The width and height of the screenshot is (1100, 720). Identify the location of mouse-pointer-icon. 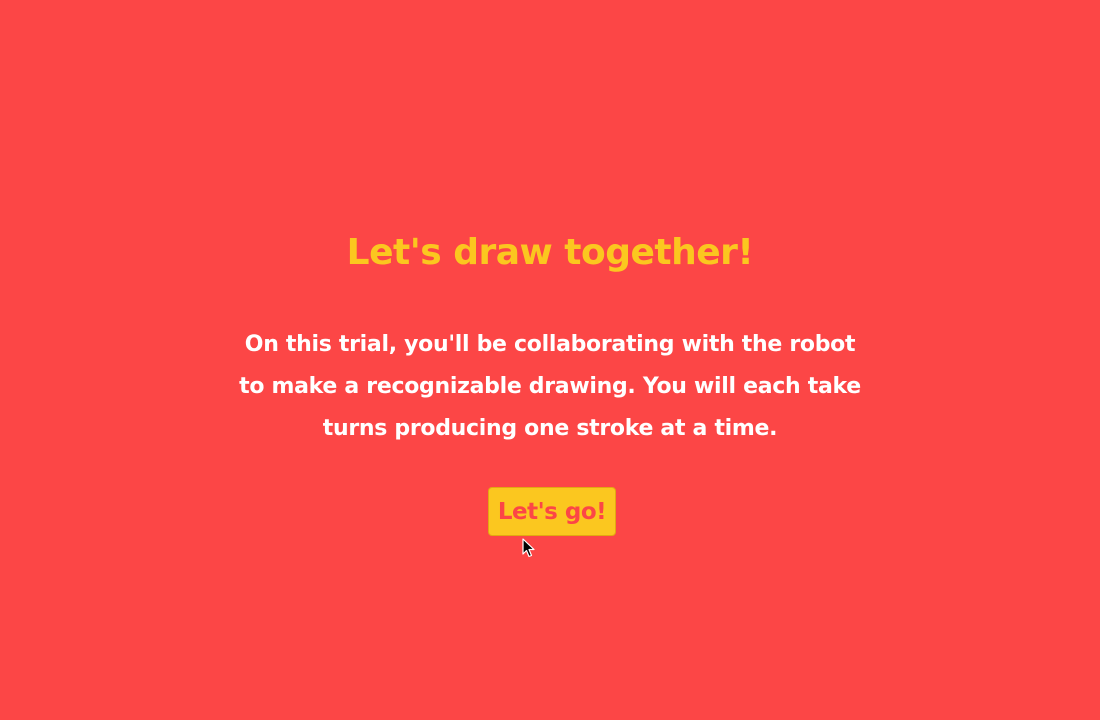
(528, 548).